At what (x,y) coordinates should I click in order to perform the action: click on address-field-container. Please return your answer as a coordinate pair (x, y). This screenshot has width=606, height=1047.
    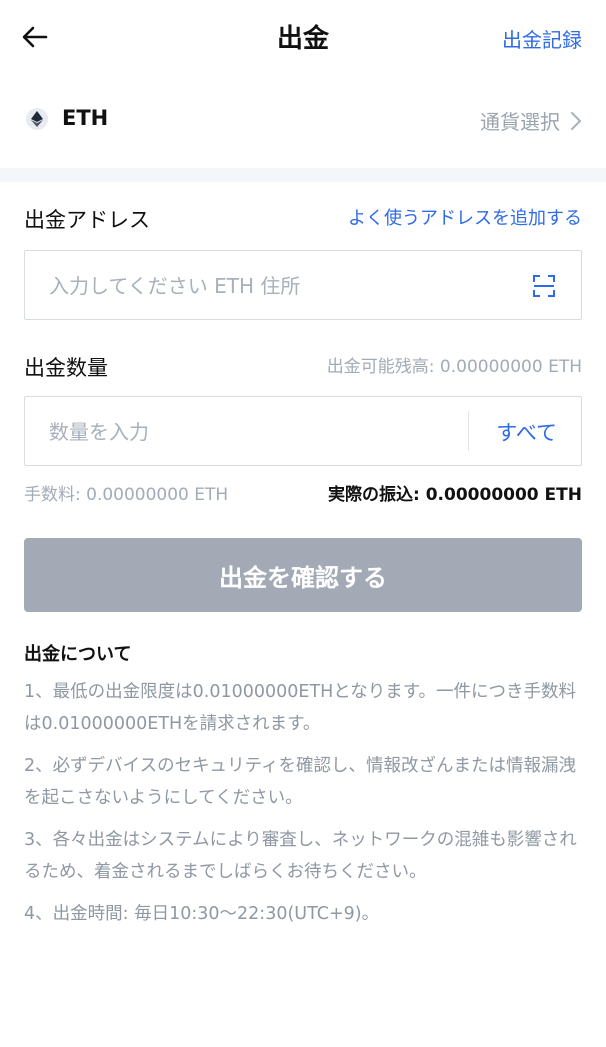
    Looking at the image, I should click on (303, 285).